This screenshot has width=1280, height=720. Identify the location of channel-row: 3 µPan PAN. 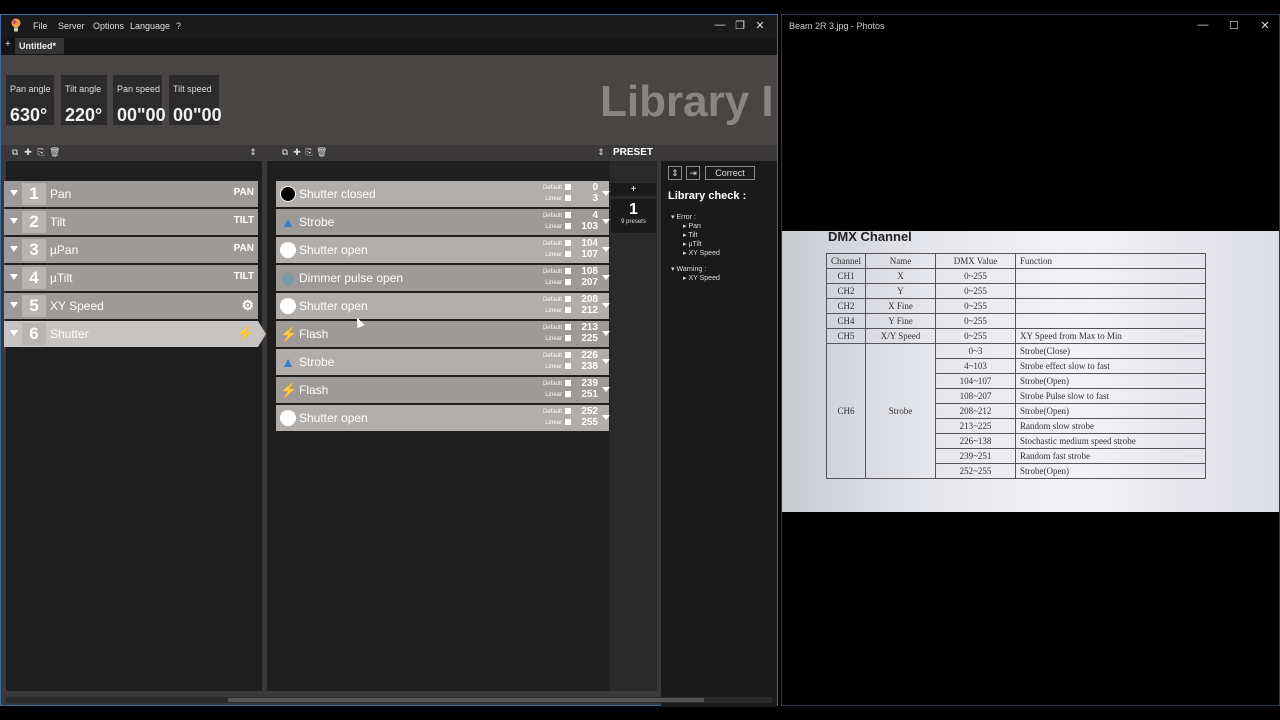
(131, 250).